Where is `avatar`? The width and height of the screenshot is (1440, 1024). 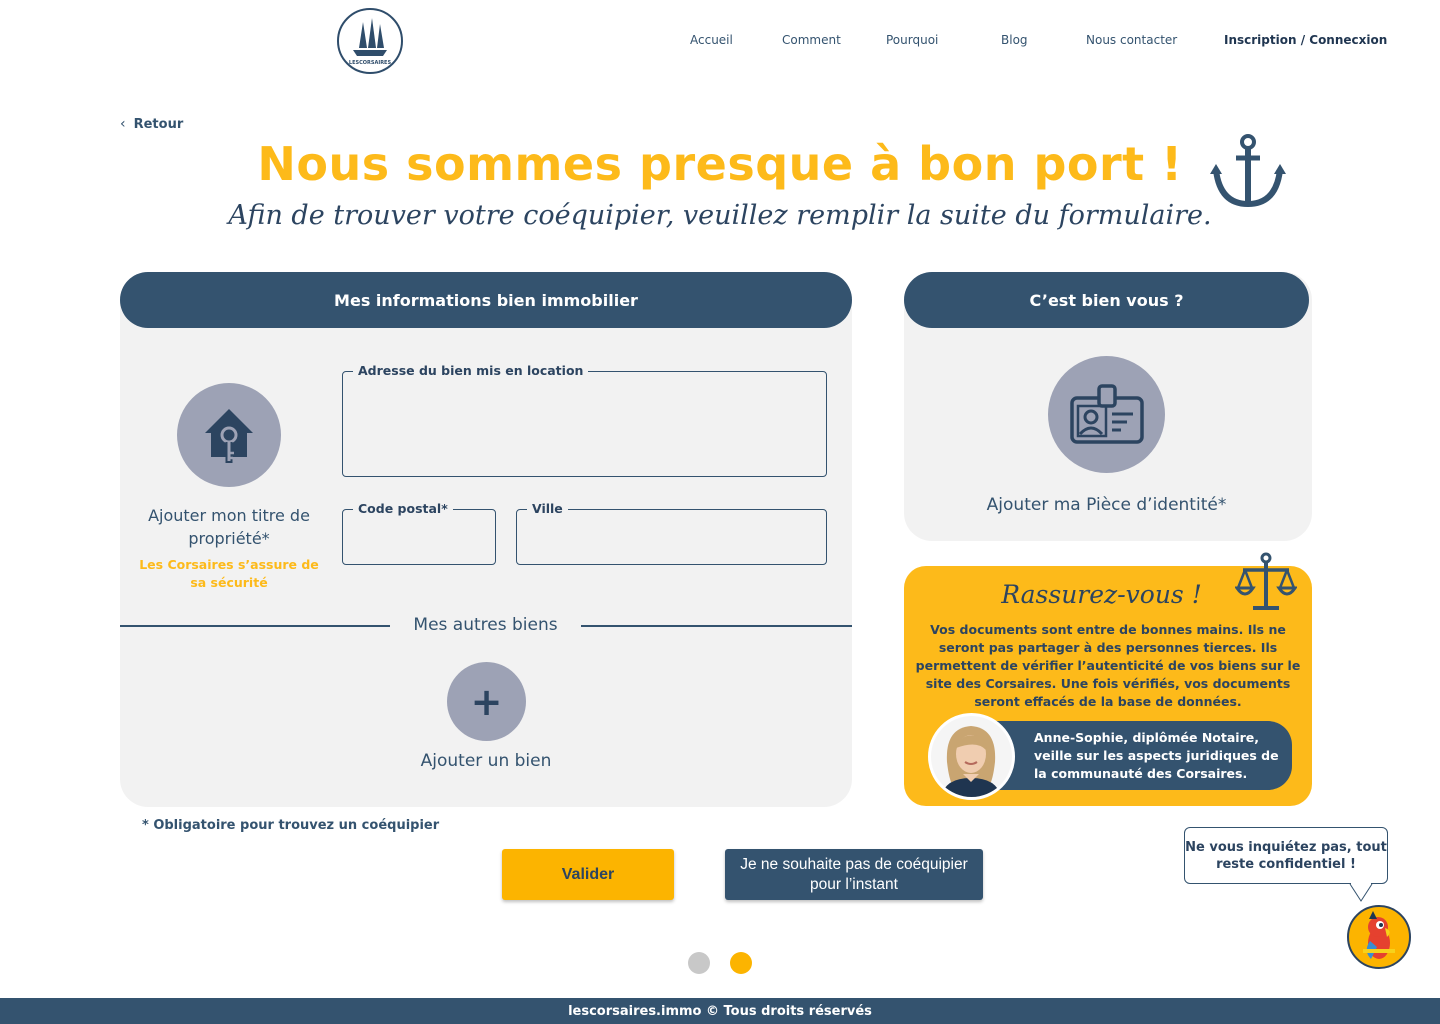 avatar is located at coordinates (971, 756).